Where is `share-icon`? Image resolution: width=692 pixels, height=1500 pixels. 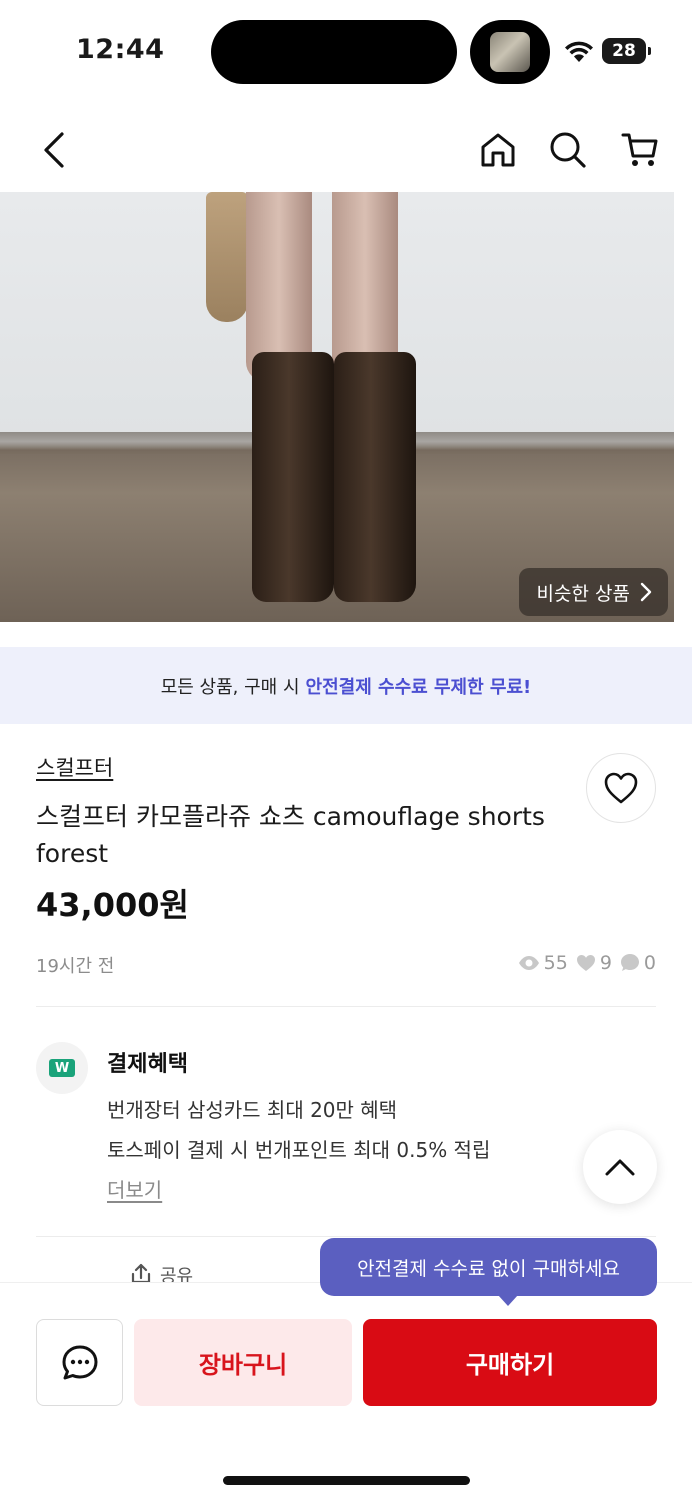 share-icon is located at coordinates (141, 1273).